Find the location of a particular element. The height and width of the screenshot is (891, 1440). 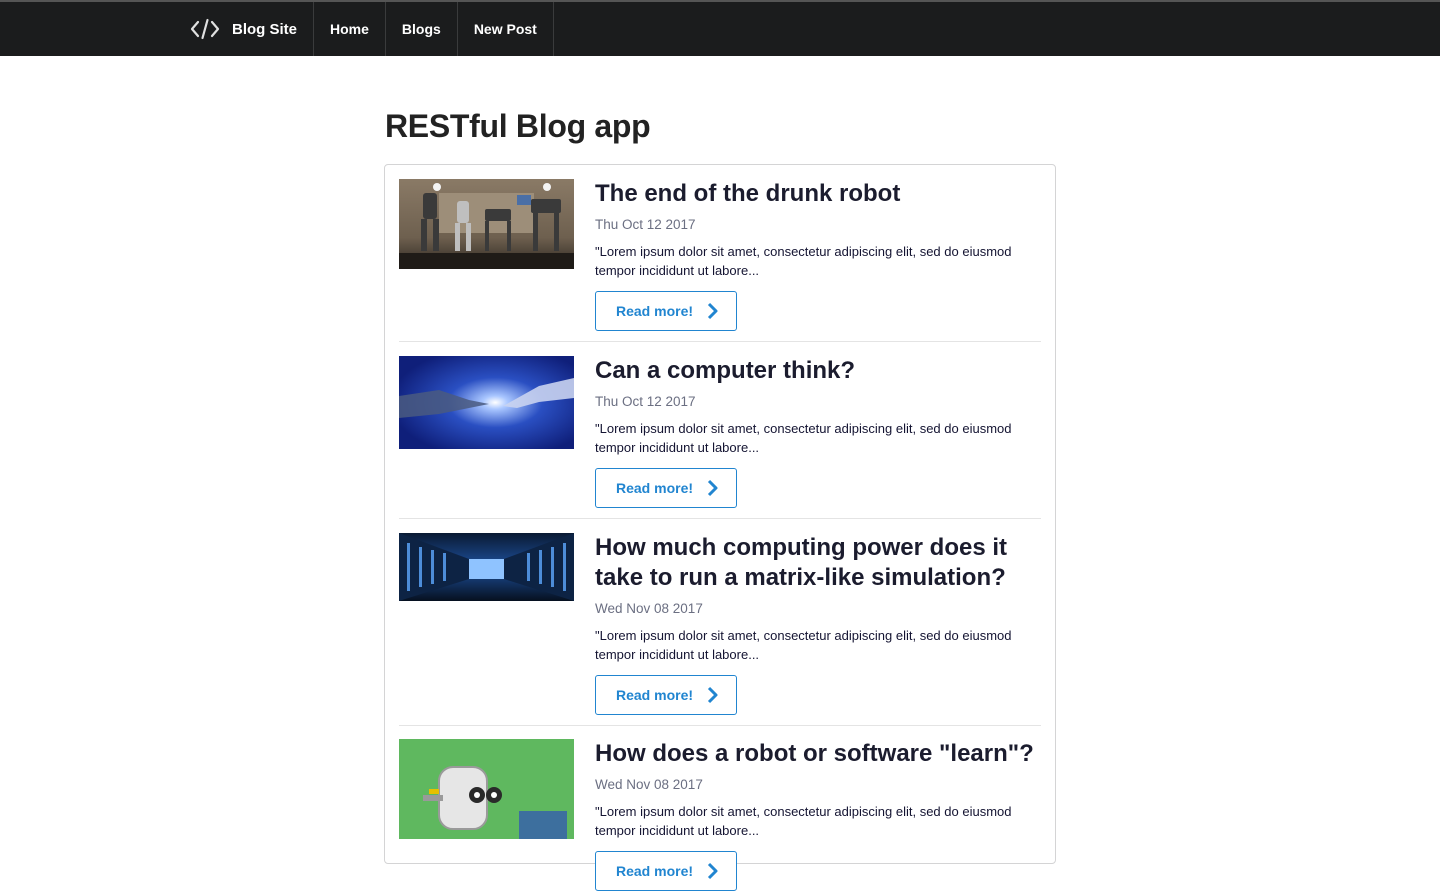

nav-item-home: Home is located at coordinates (350, 29).